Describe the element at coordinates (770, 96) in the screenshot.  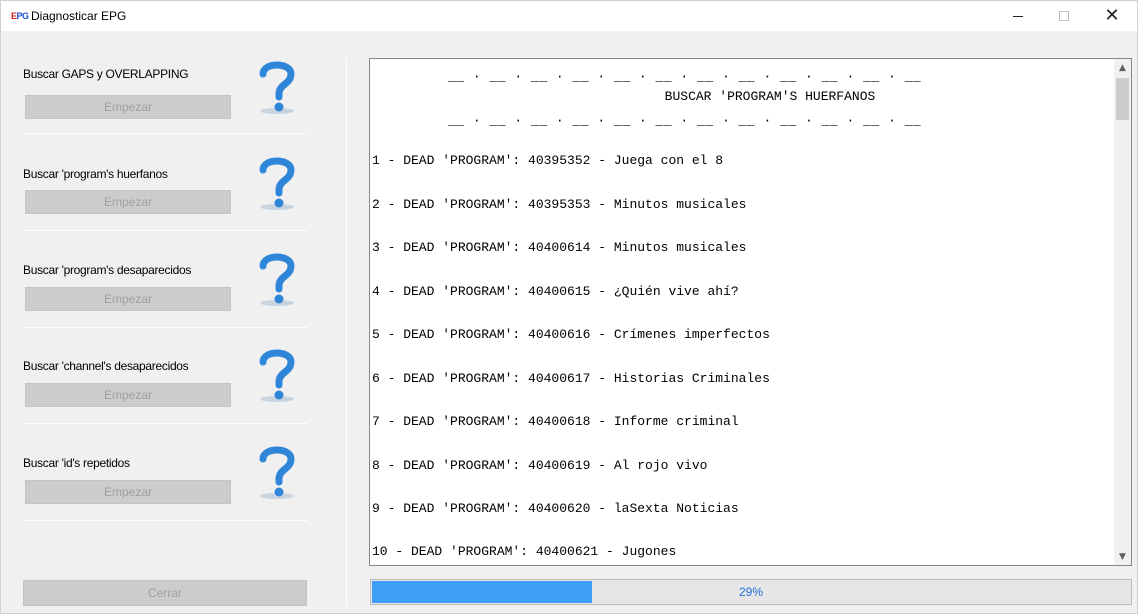
I see `banner-title: BUSCAR 'PROGRAM'S HUERFANOS` at that location.